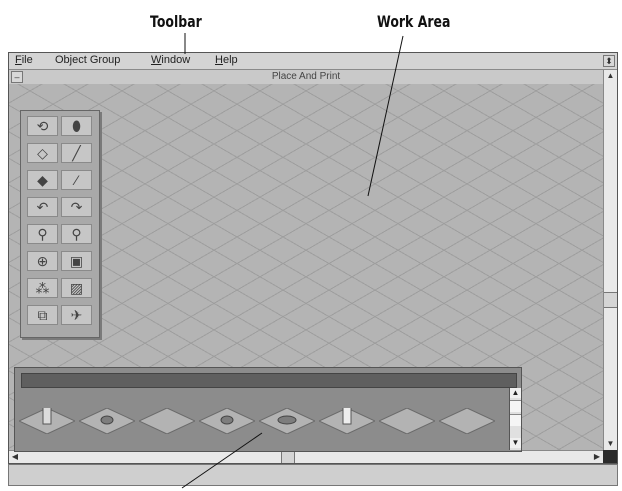 Image resolution: width=622 pixels, height=491 pixels. What do you see at coordinates (226, 60) in the screenshot?
I see `menu-help: Help` at bounding box center [226, 60].